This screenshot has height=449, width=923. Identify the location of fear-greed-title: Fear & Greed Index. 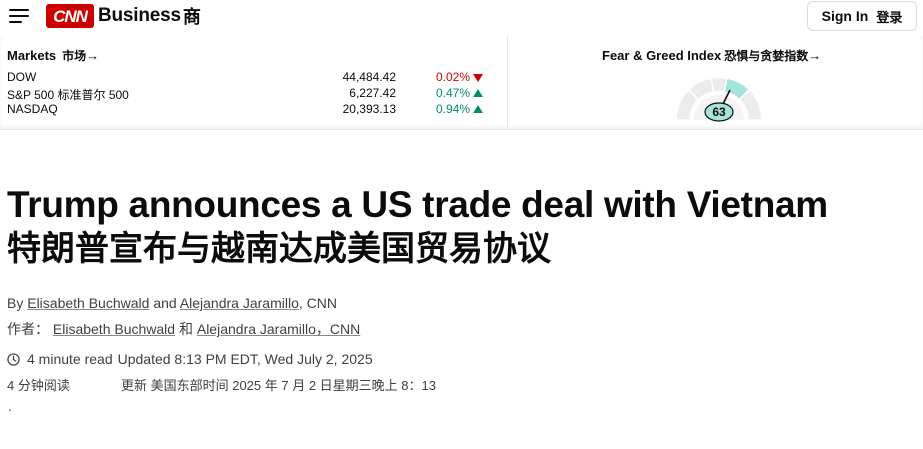
(662, 55).